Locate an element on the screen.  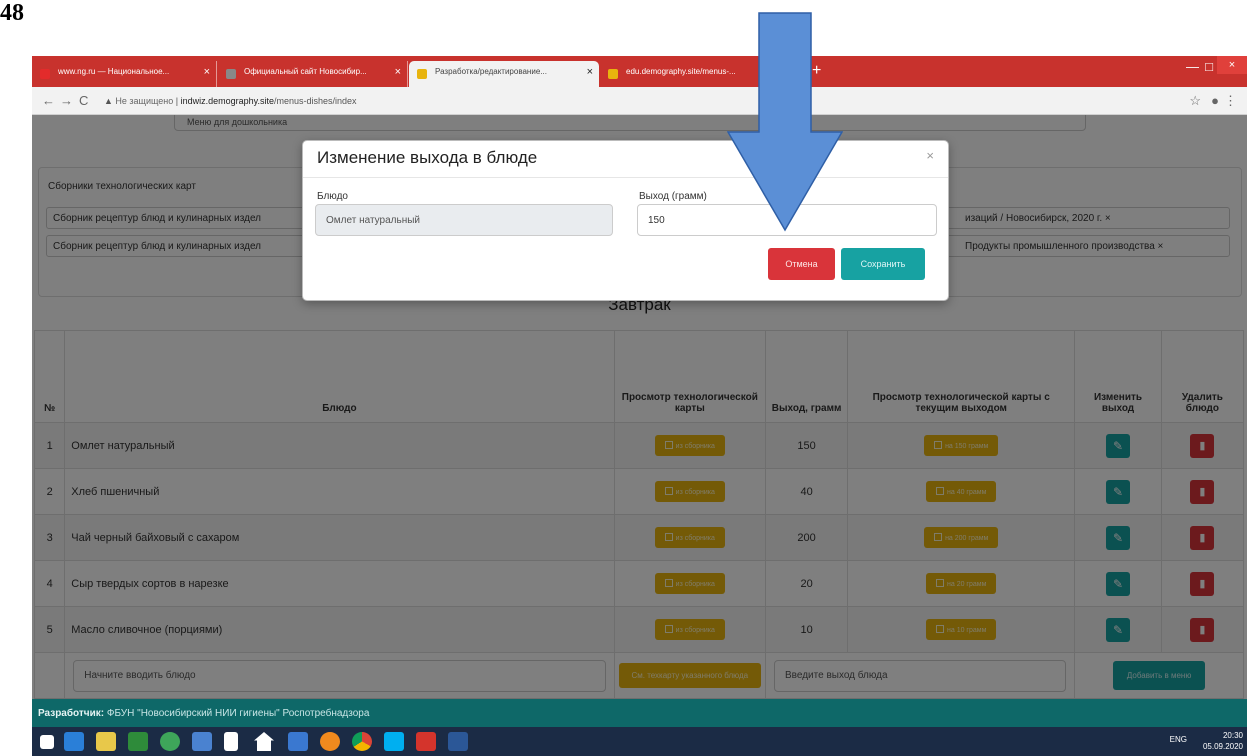
ie-icon is located at coordinates (74, 741).